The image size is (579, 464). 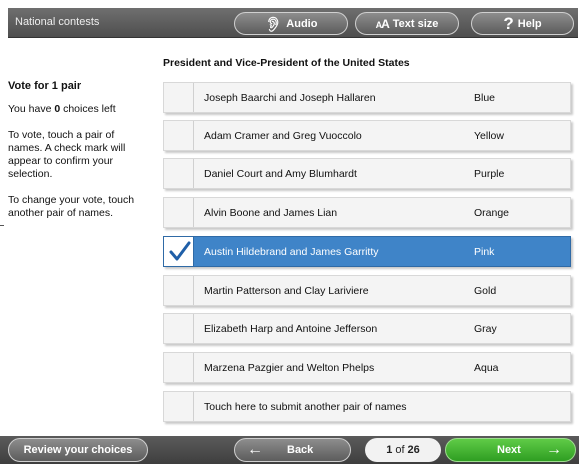 I want to click on check-mark-icon, so click(x=180, y=251).